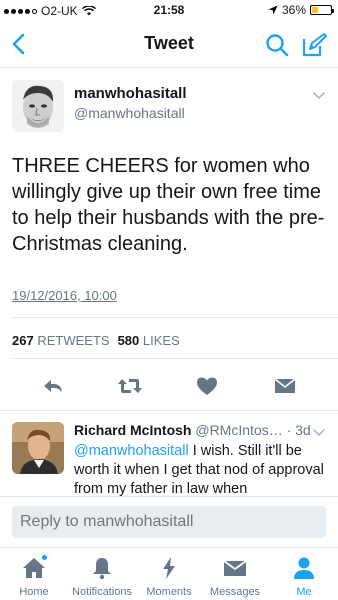 This screenshot has height=600, width=338. I want to click on location-arrow-icon, so click(273, 10).